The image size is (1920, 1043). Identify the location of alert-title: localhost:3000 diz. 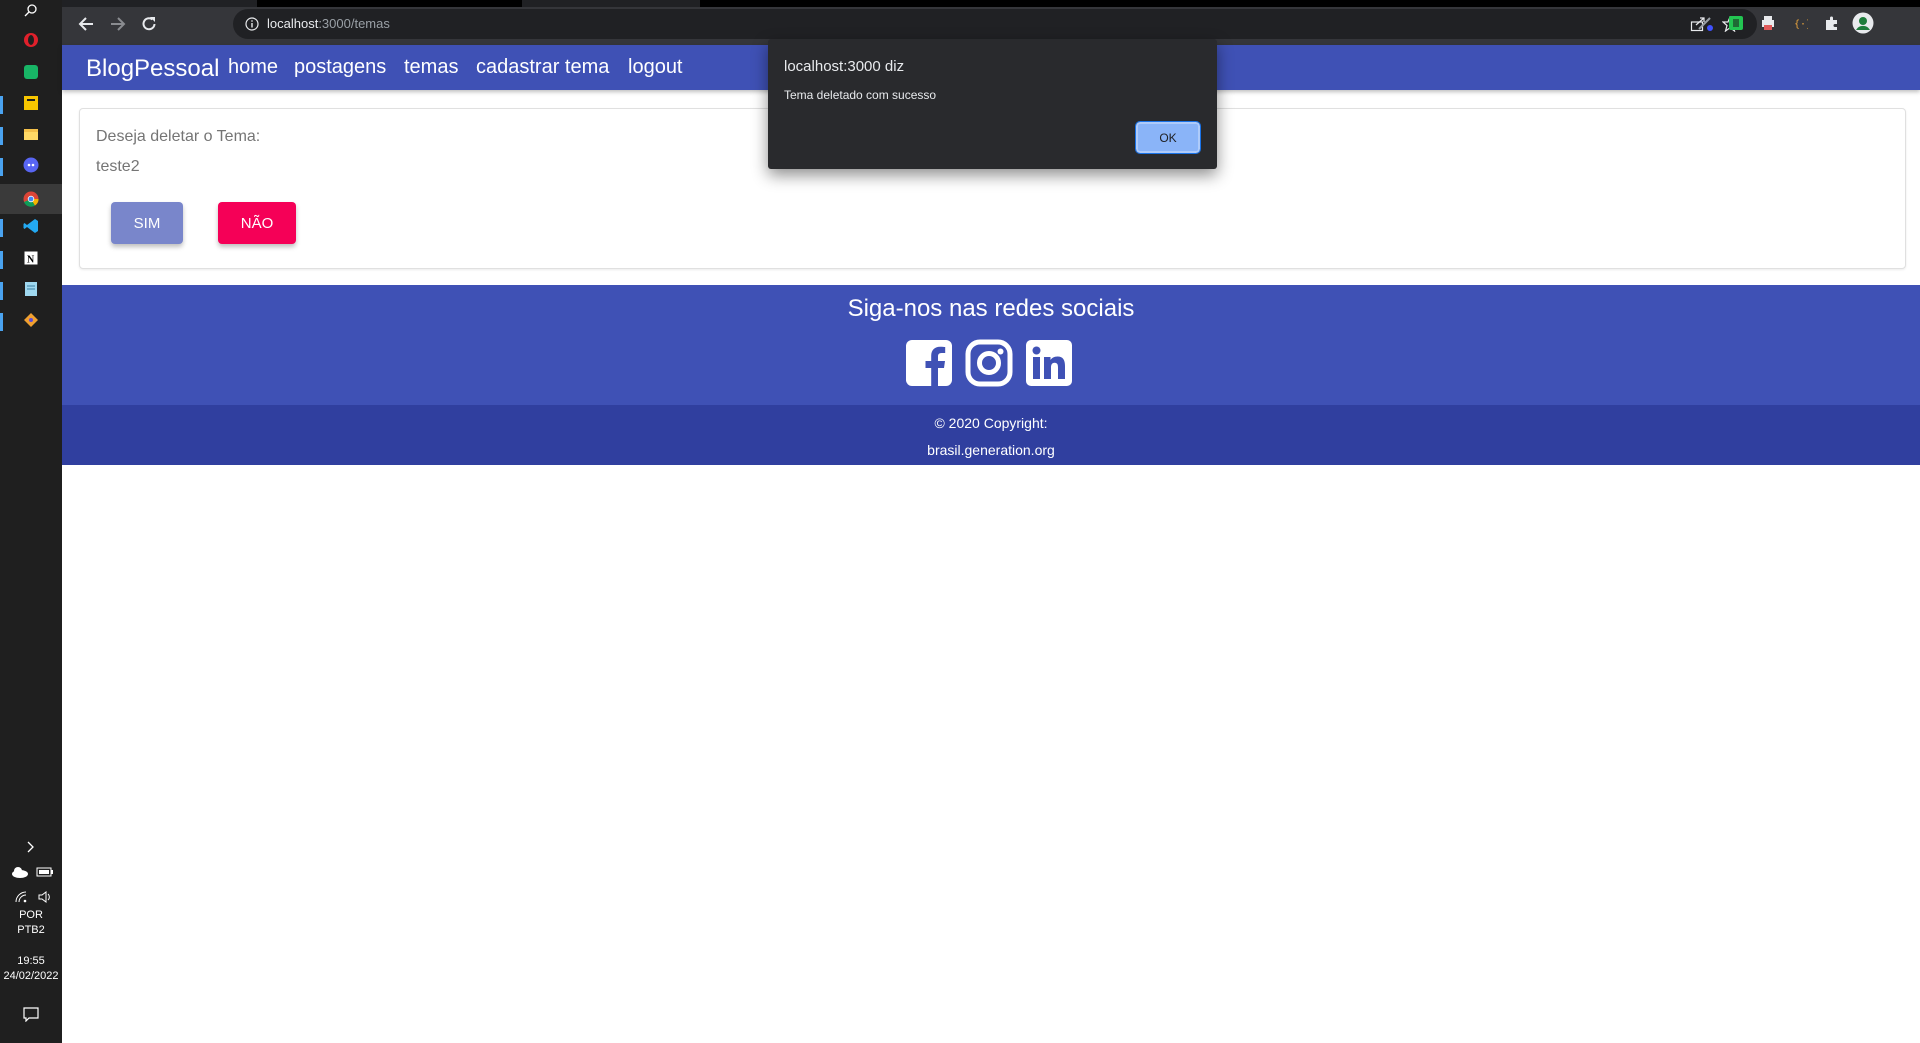
(844, 66).